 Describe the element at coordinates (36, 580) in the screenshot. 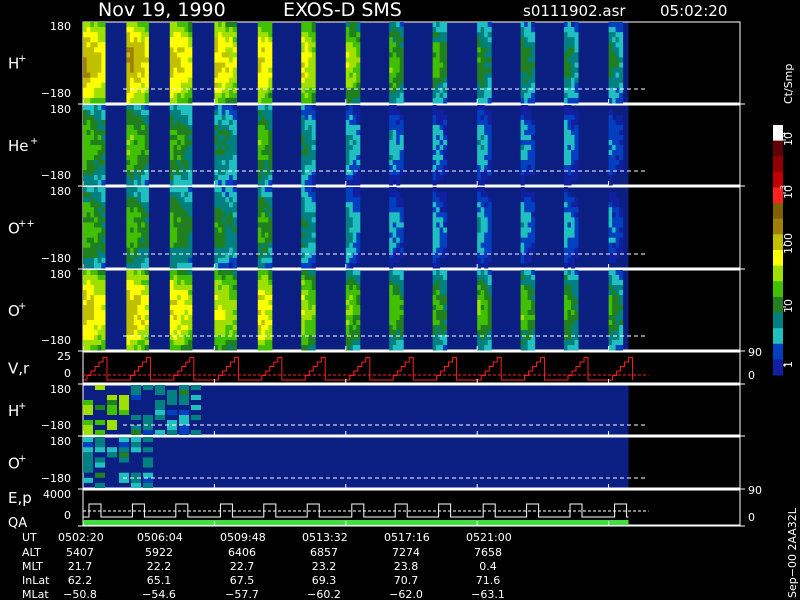

I see `ephem-row-label: InLat` at that location.